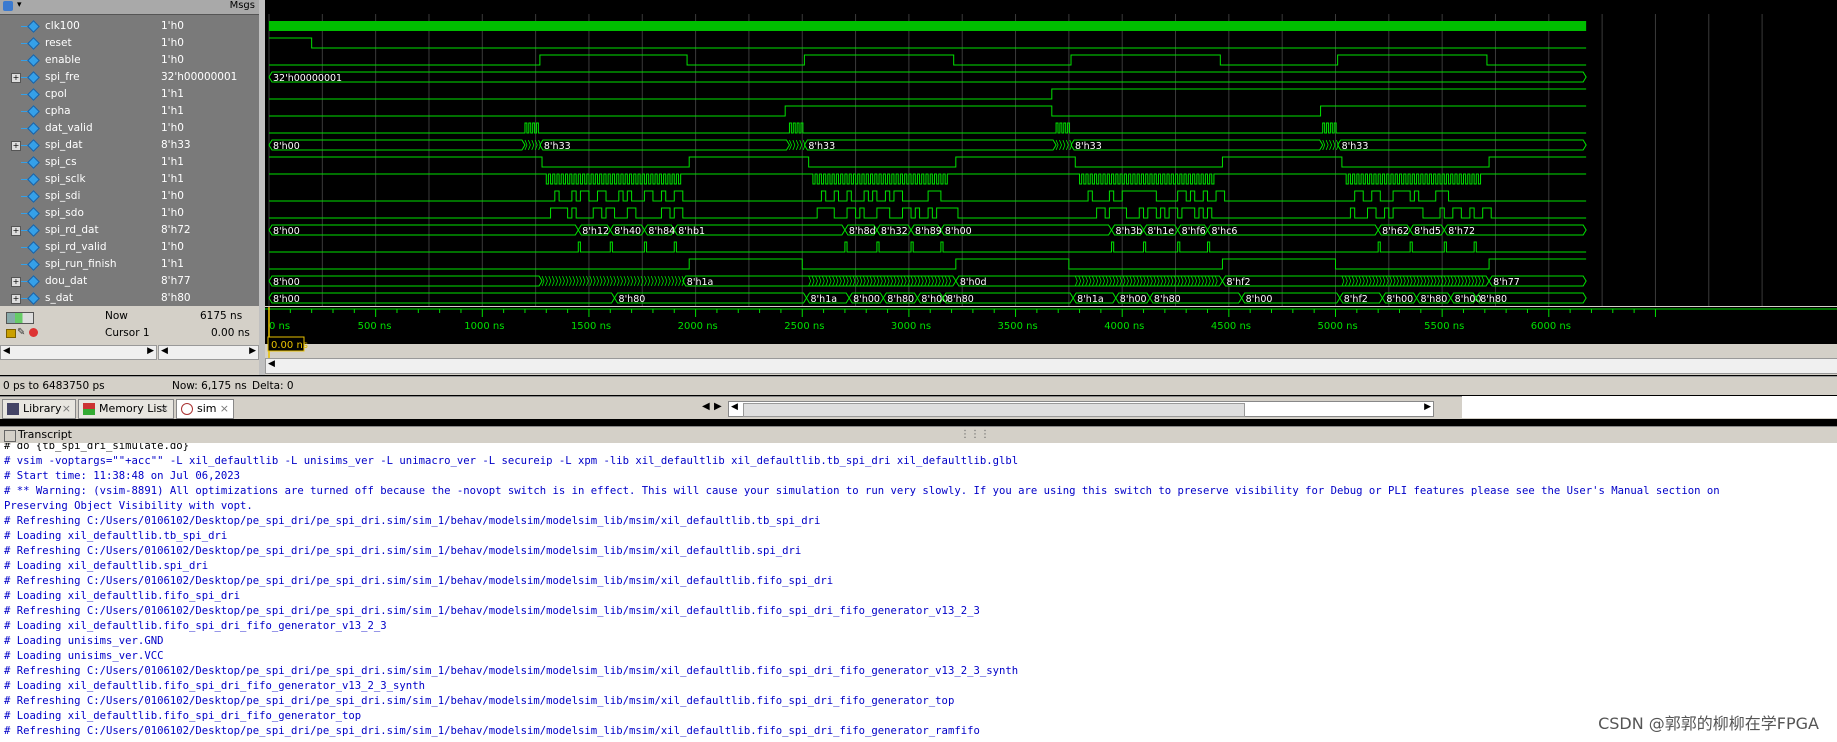 The image size is (1837, 742). Describe the element at coordinates (208, 162) in the screenshot. I see `signal-value-spi-cs: 1'h1` at that location.